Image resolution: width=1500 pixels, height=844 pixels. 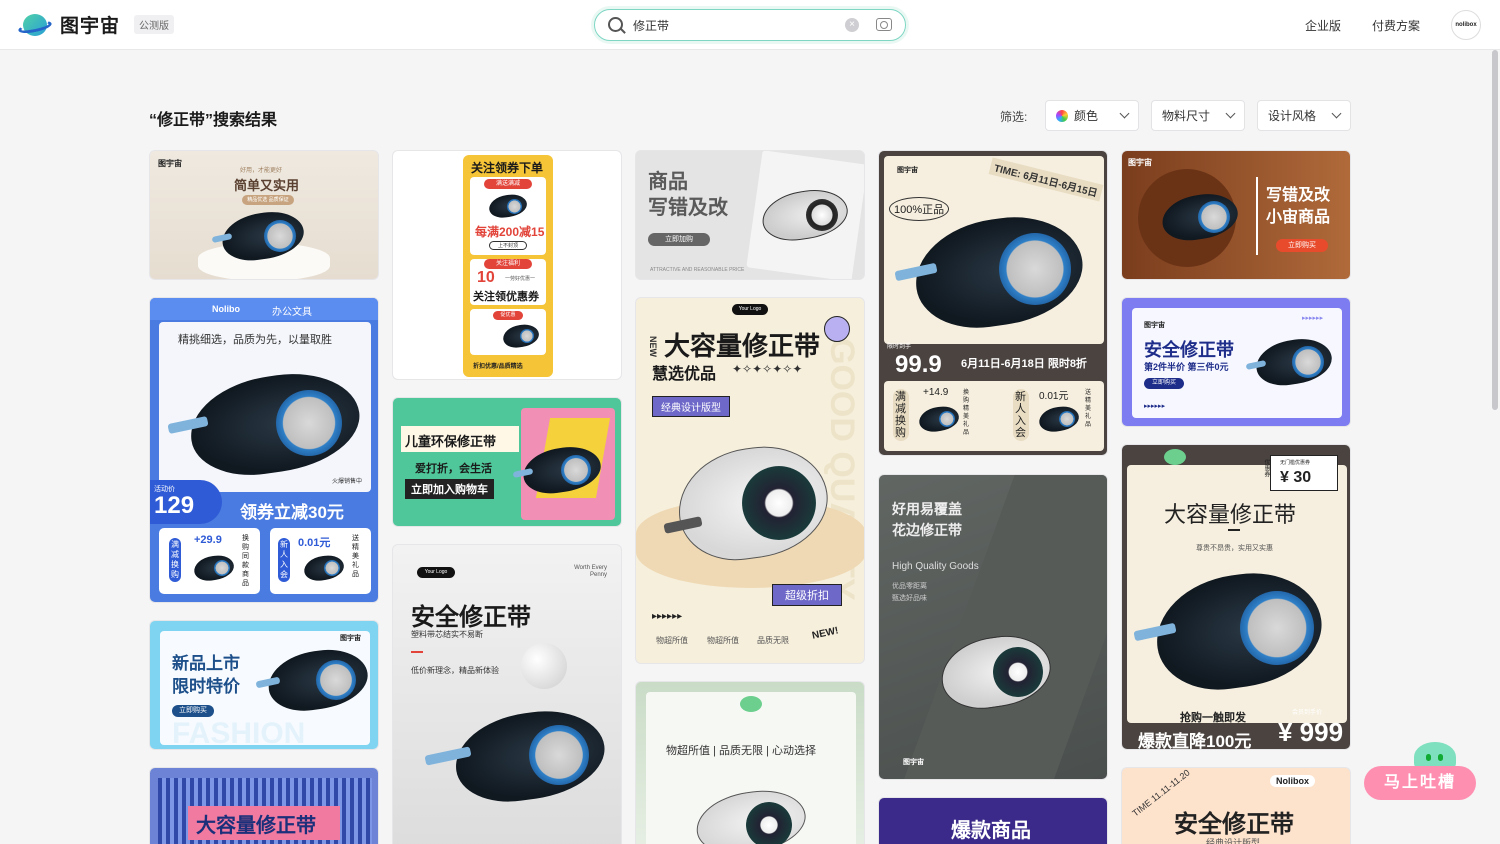 I want to click on coupon-label: 关注领优惠券, so click(x=506, y=297).